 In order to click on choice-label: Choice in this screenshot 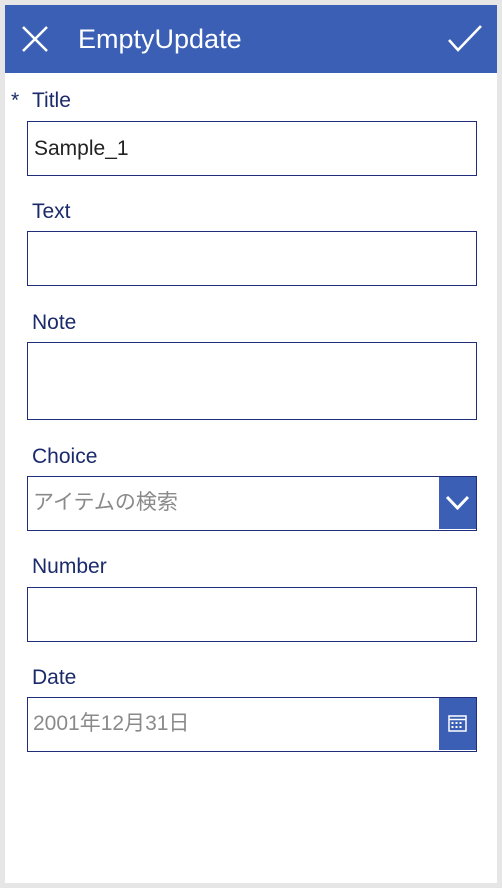, I will do `click(65, 456)`.